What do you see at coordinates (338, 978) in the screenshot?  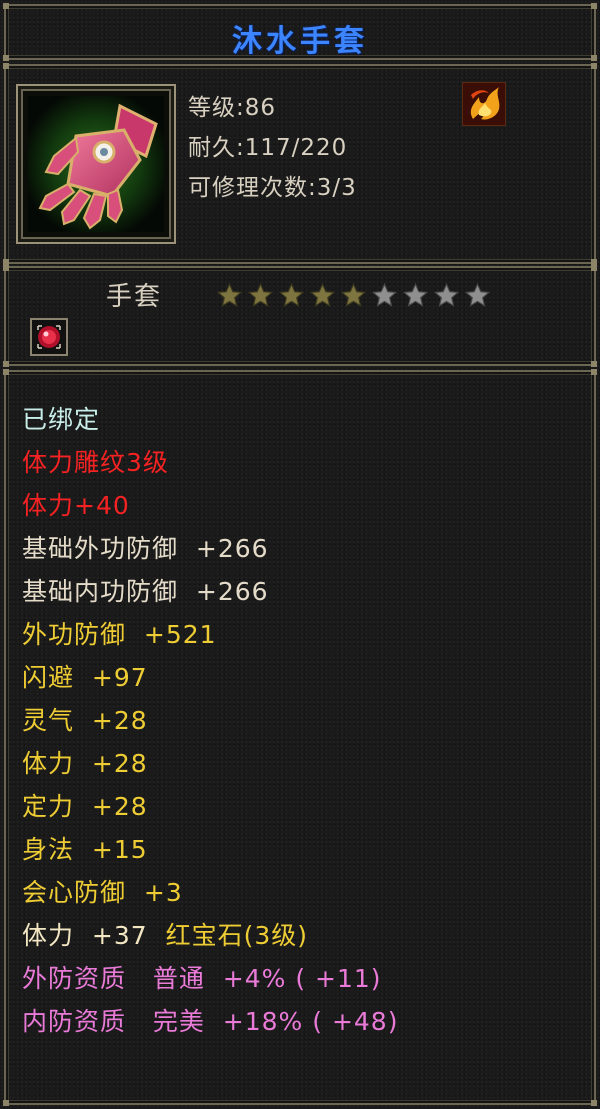 I see `quality-bonus: ( +11)` at bounding box center [338, 978].